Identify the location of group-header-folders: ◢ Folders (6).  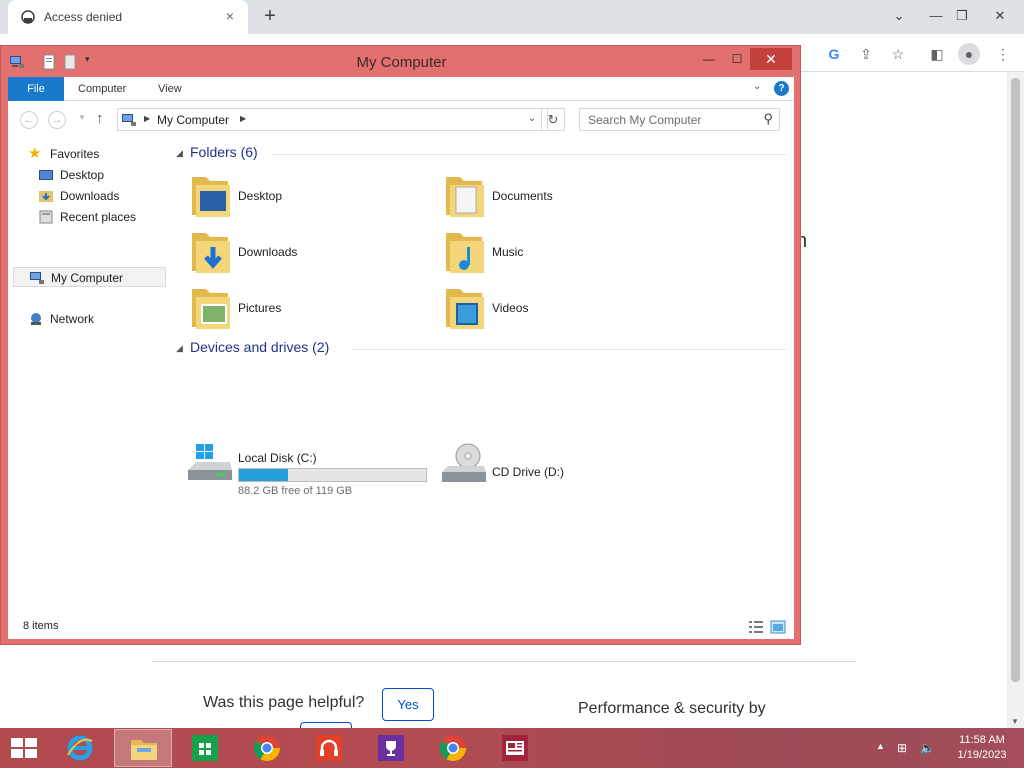
(481, 154).